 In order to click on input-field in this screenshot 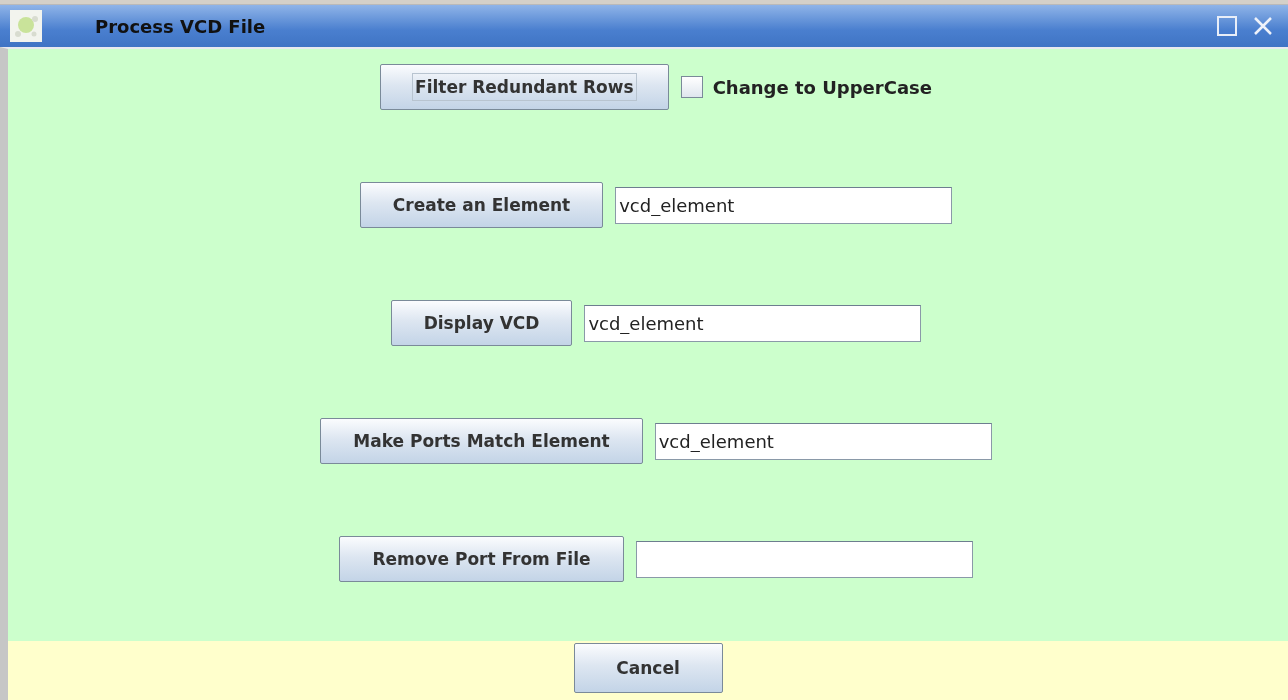, I will do `click(804, 559)`.